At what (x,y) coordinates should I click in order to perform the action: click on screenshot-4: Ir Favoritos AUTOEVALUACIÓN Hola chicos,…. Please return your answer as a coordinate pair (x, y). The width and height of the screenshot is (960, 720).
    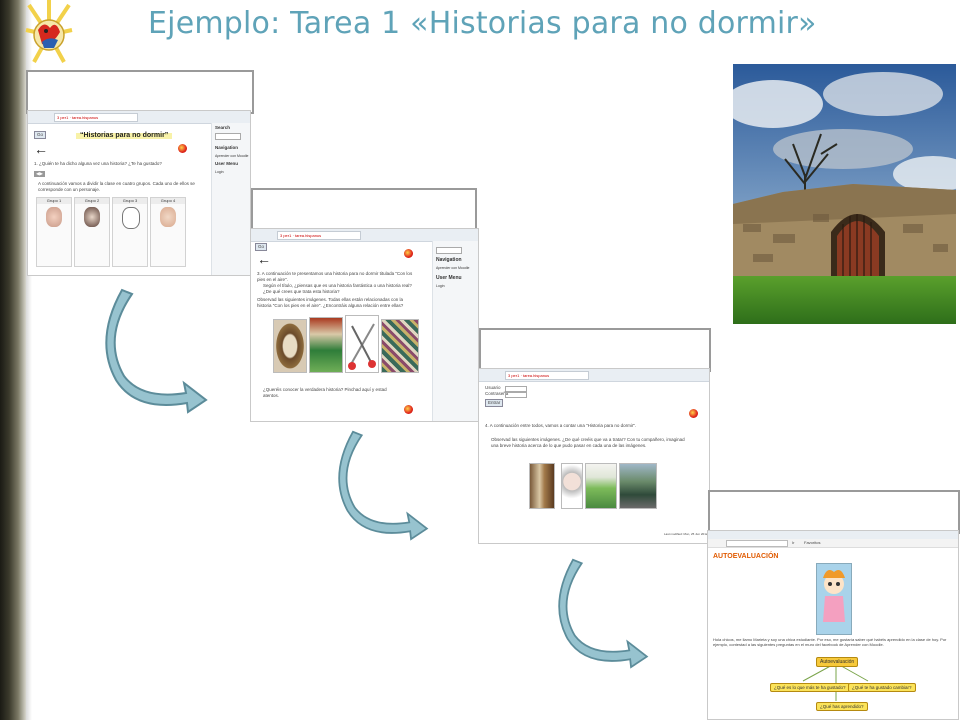
    Looking at the image, I should click on (833, 625).